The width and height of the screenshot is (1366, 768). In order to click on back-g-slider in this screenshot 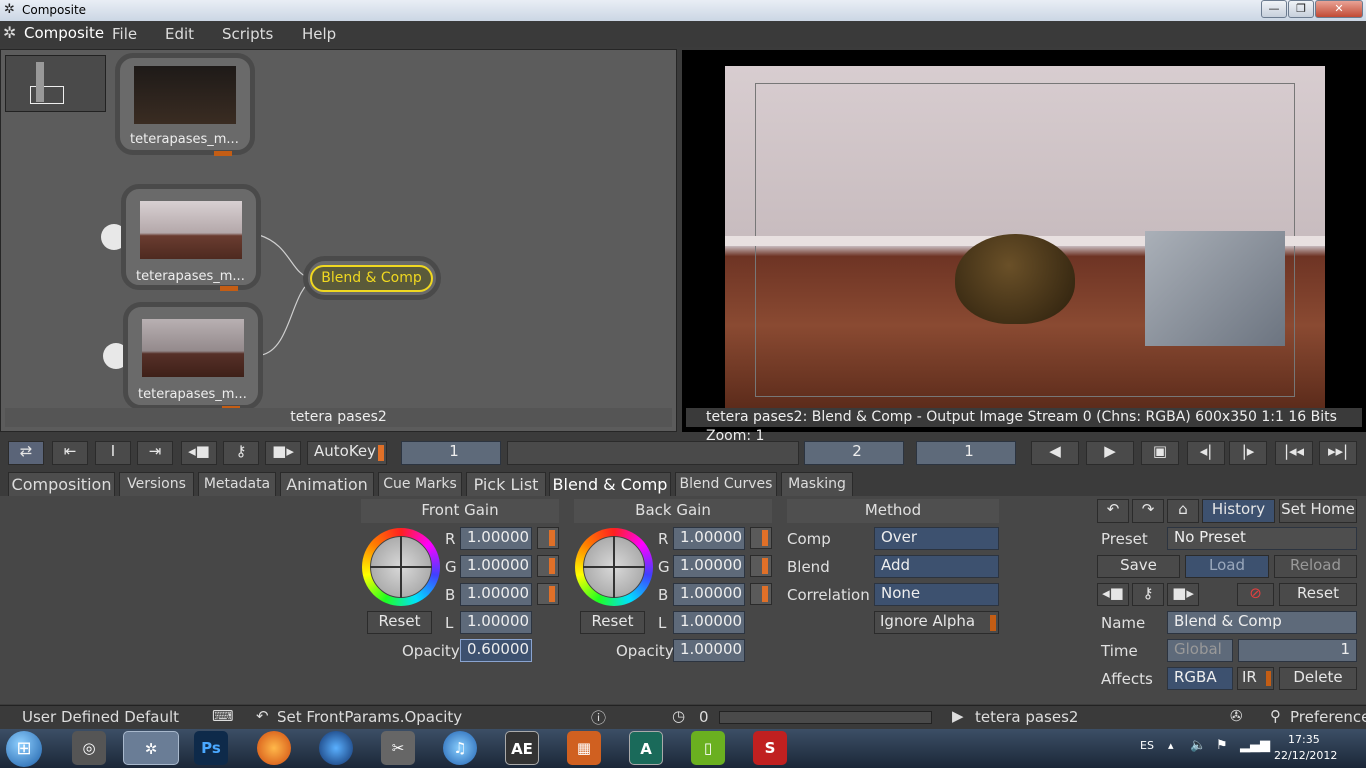, I will do `click(761, 566)`.